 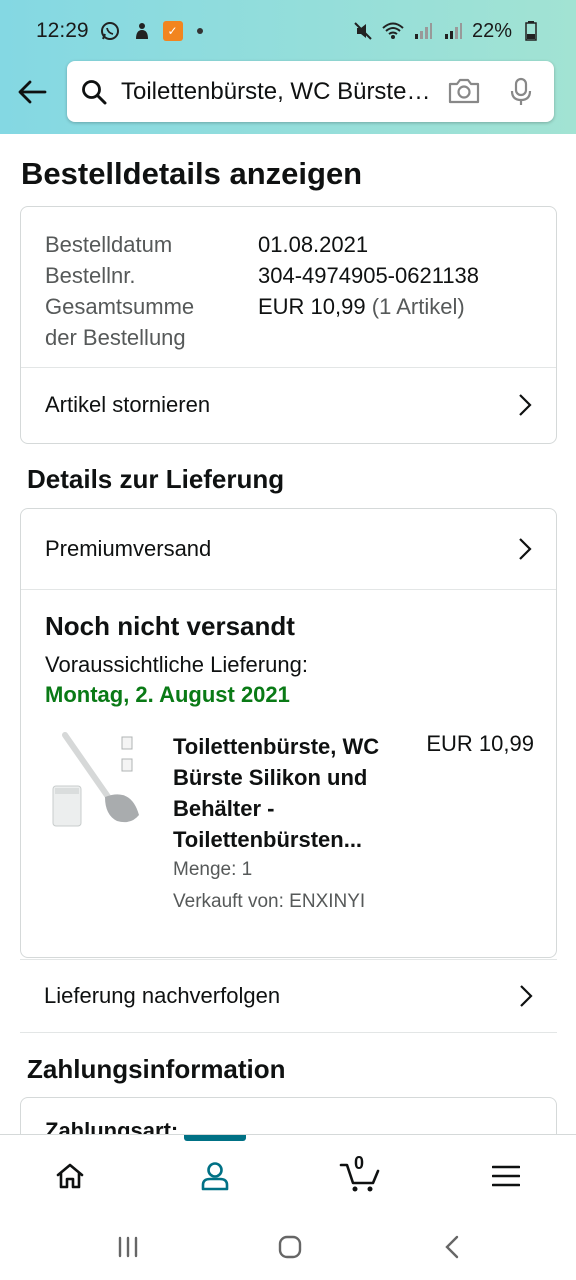 I want to click on product-price: EUR 10,99, so click(x=480, y=743).